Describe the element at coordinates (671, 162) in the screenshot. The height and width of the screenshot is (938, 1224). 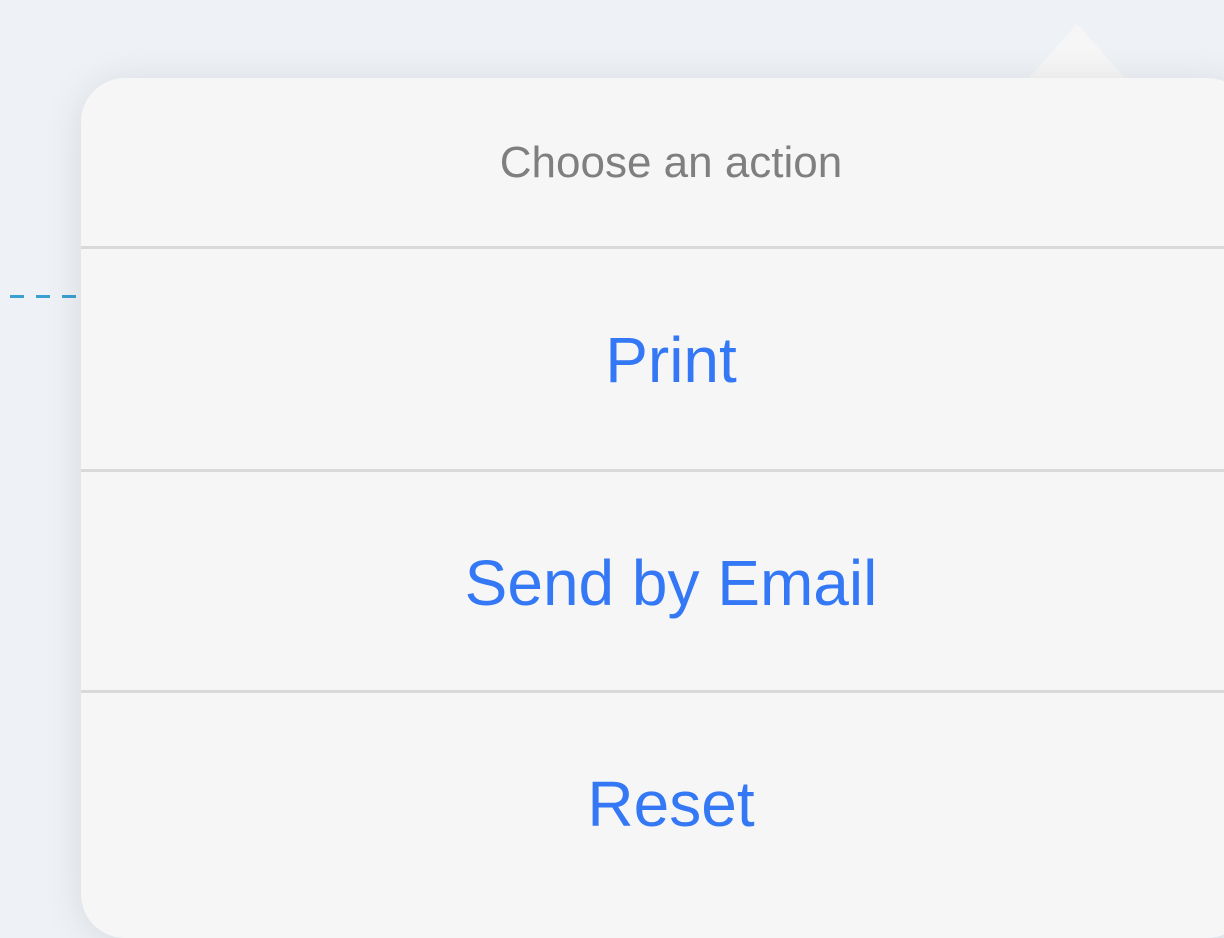
I see `popover-title: Choose an action` at that location.